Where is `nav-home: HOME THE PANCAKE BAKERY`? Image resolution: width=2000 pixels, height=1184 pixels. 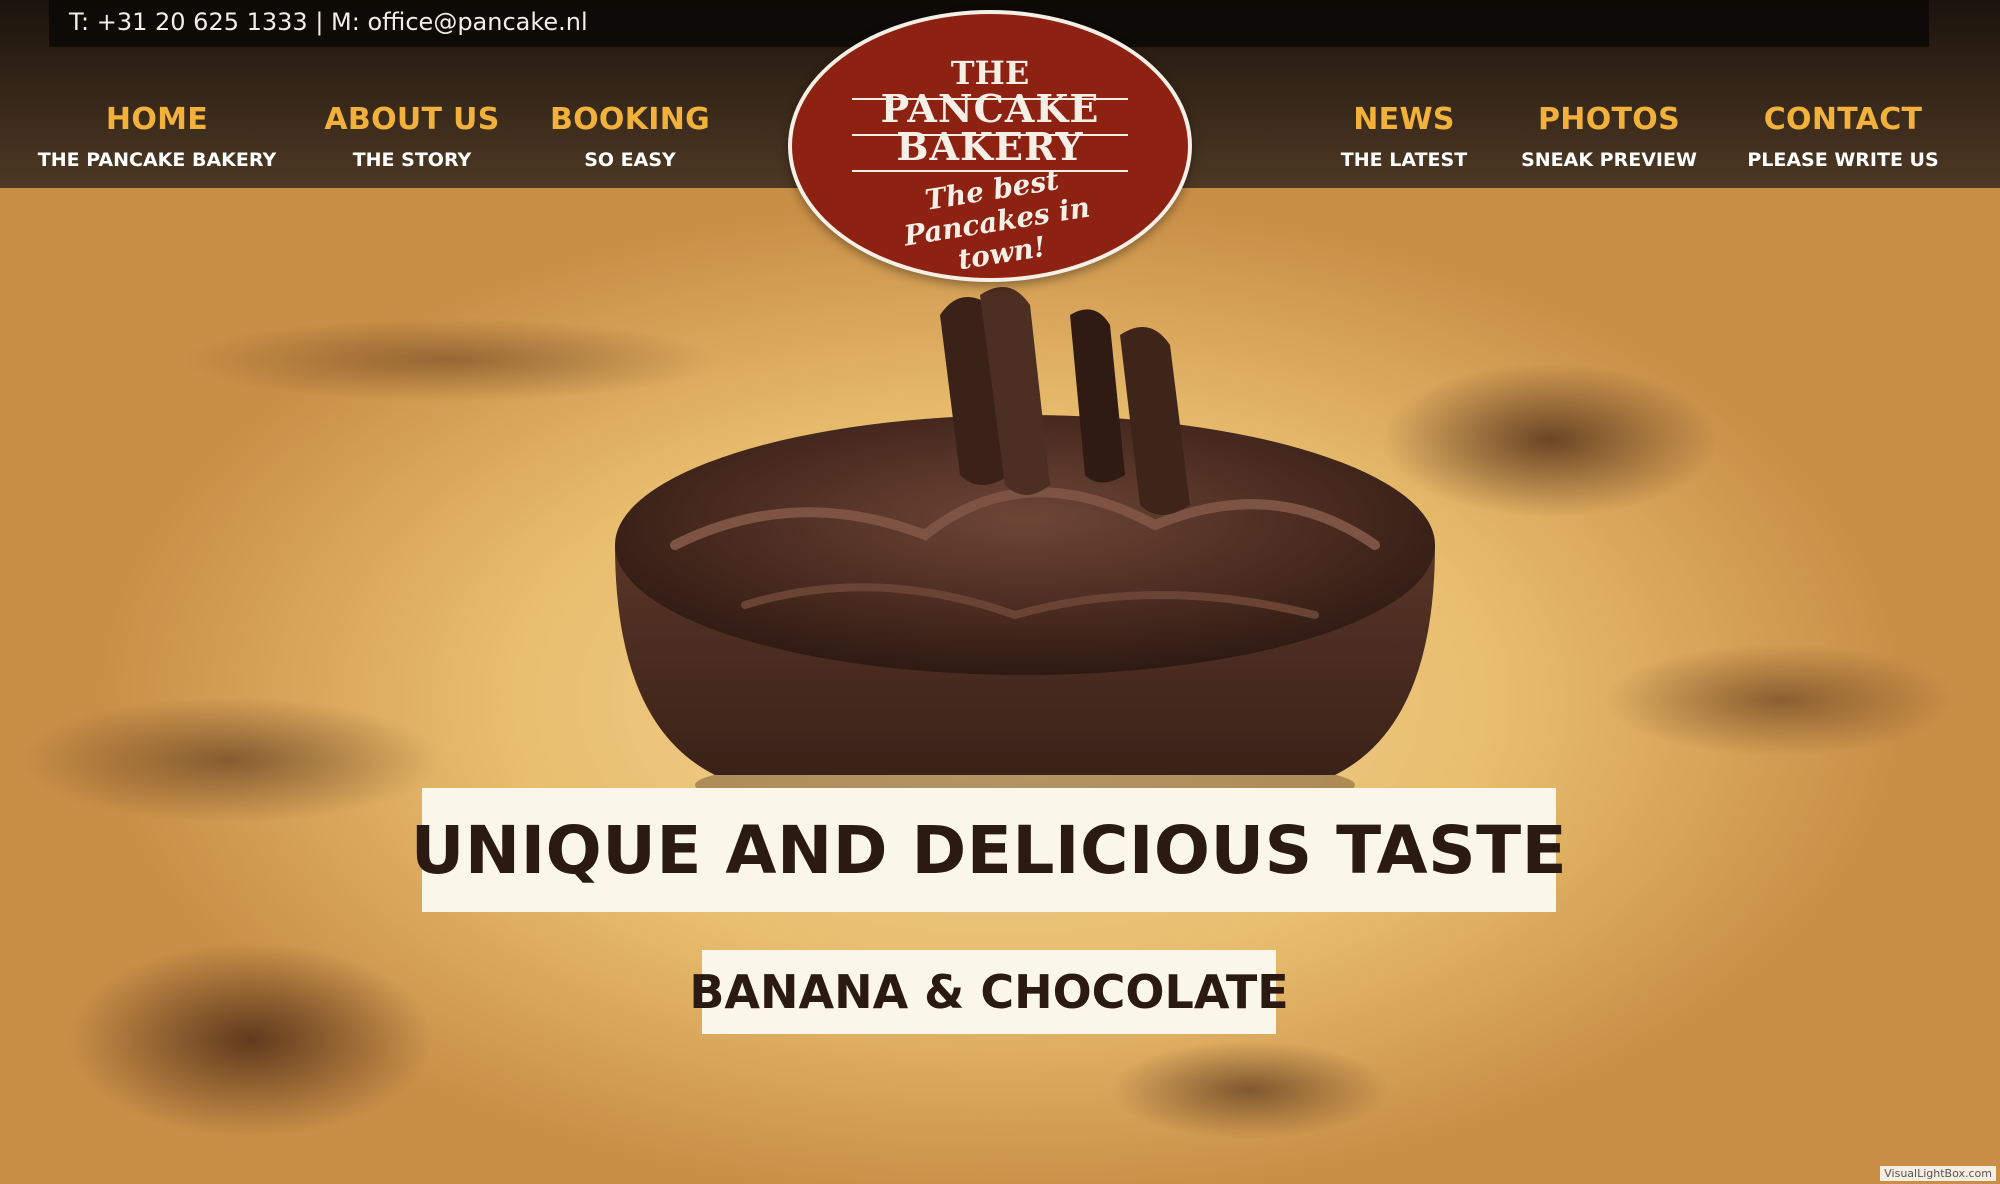
nav-home: HOME THE PANCAKE BAKERY is located at coordinates (157, 136).